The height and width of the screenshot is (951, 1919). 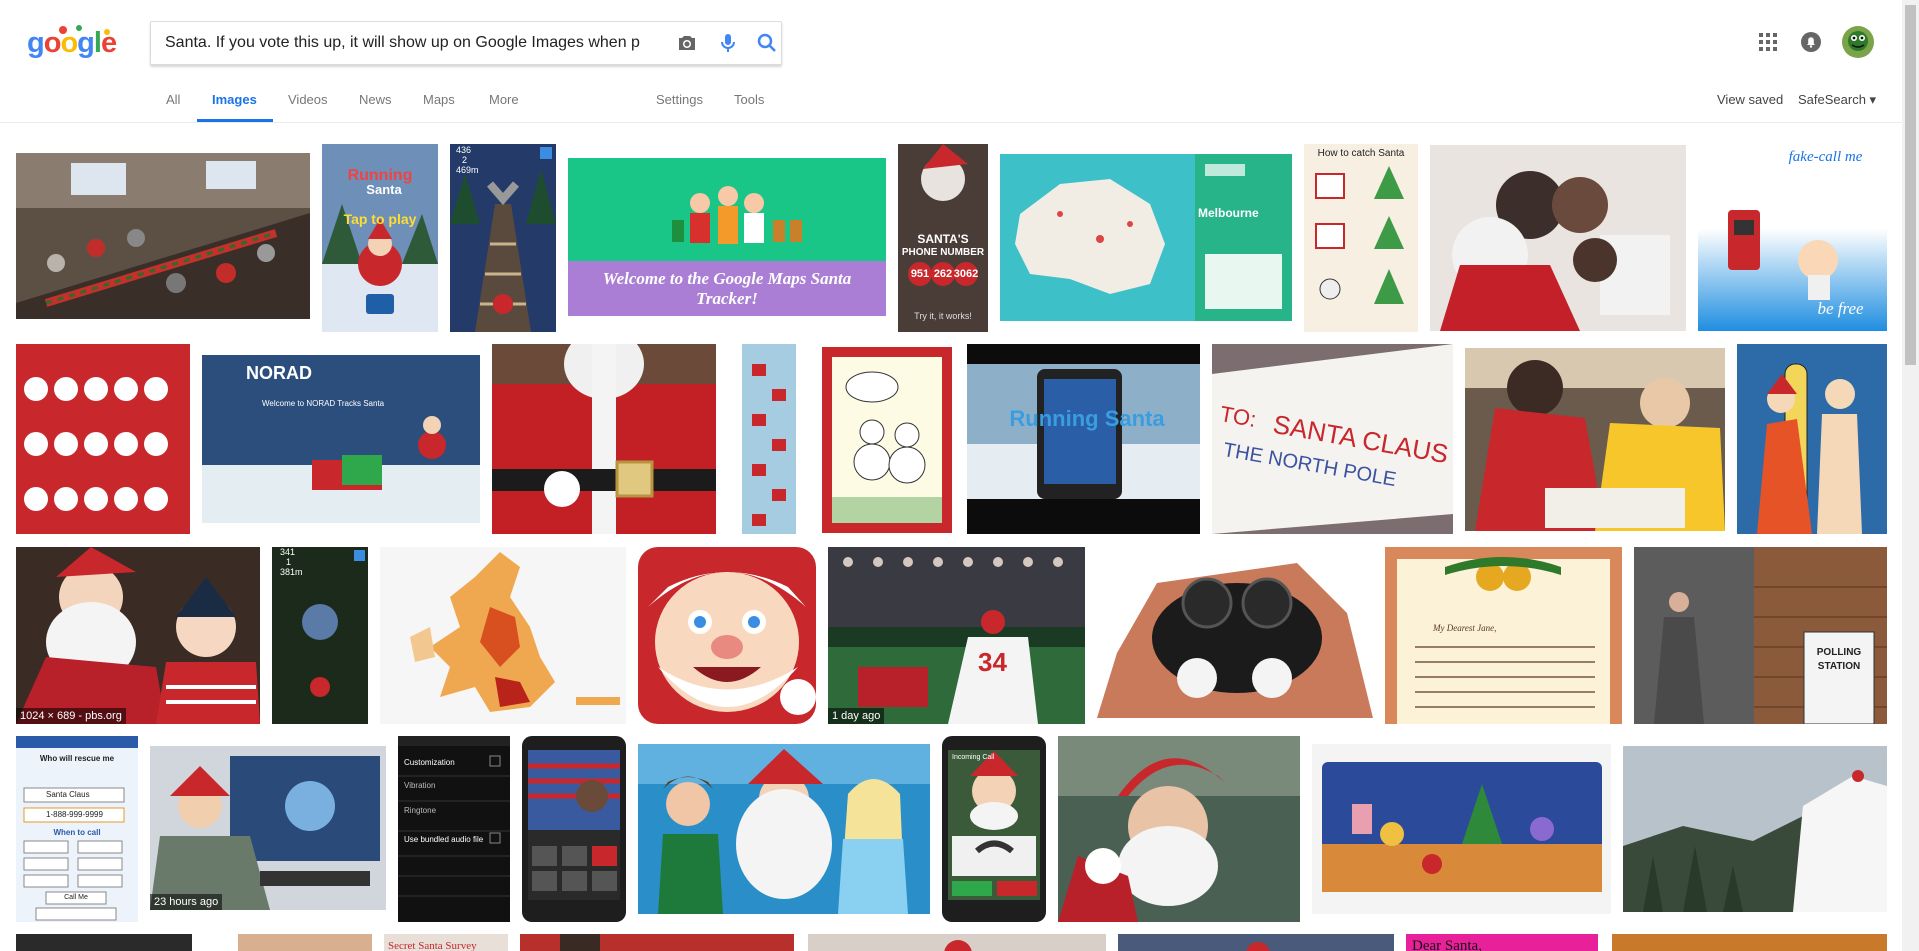 What do you see at coordinates (1910, 185) in the screenshot?
I see `scrollbar-thumb` at bounding box center [1910, 185].